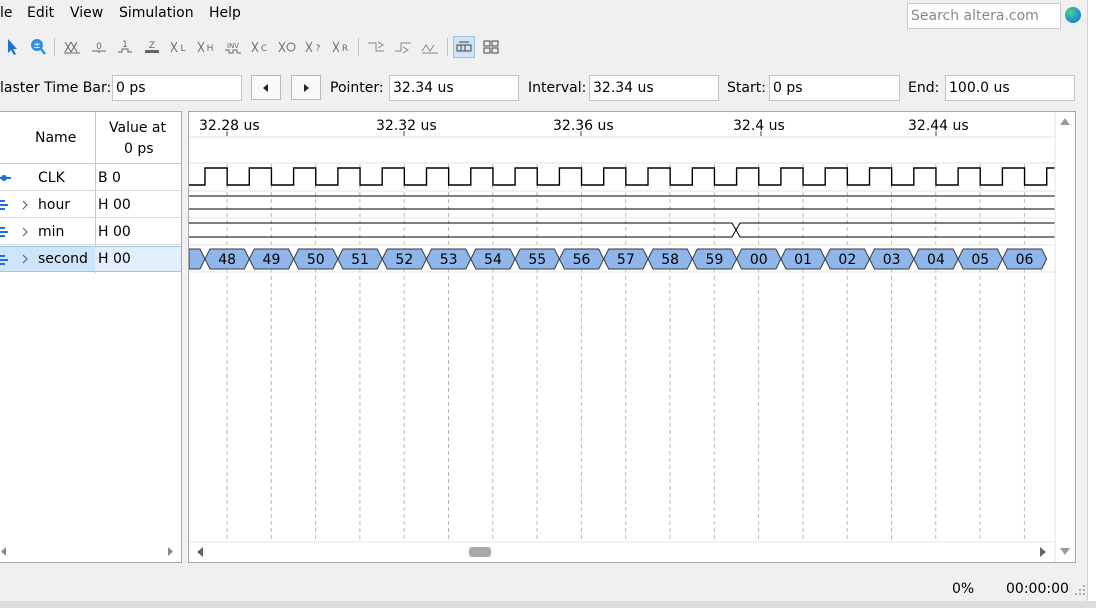  I want to click on second-value-label: 05, so click(980, 260).